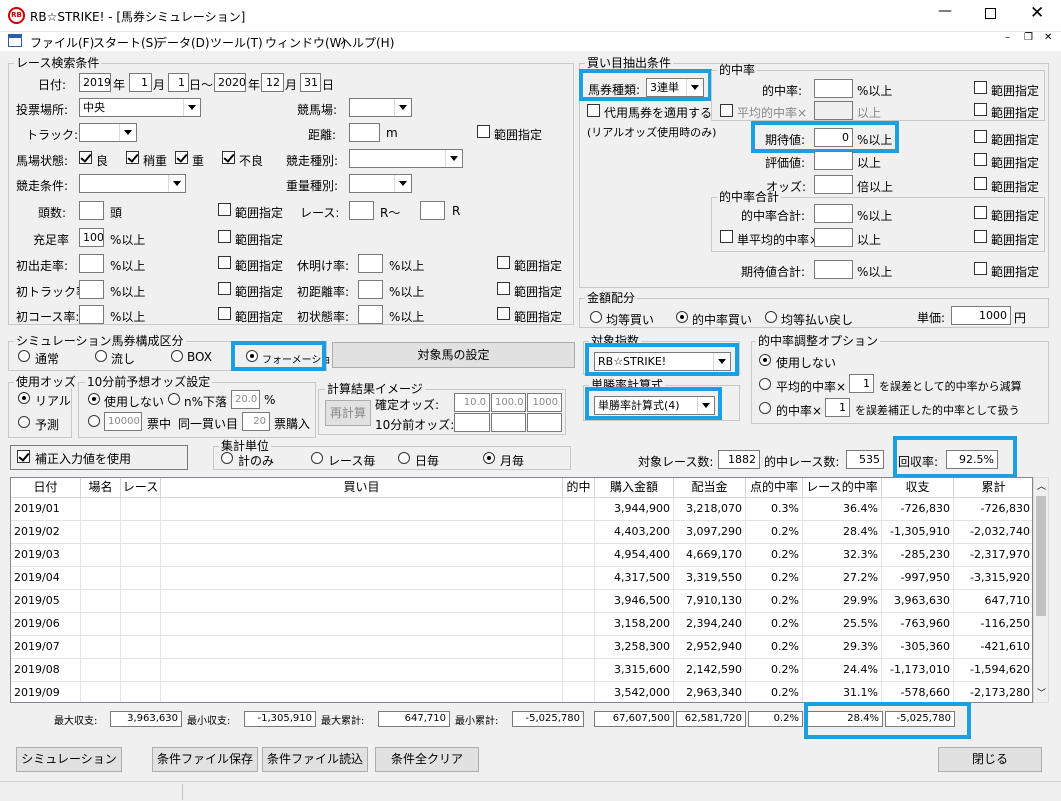  What do you see at coordinates (980, 109) in the screenshot?
I see `avg-hit-range-checkbox` at bounding box center [980, 109].